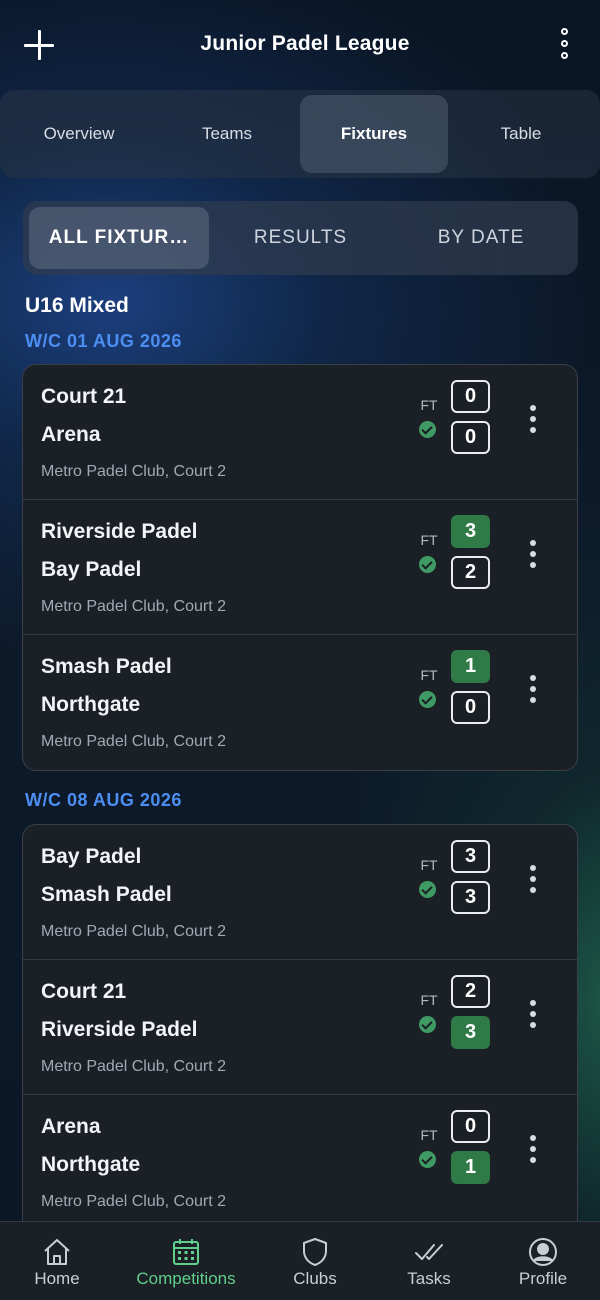  What do you see at coordinates (186, 1278) in the screenshot?
I see `nav-label: Competitions` at bounding box center [186, 1278].